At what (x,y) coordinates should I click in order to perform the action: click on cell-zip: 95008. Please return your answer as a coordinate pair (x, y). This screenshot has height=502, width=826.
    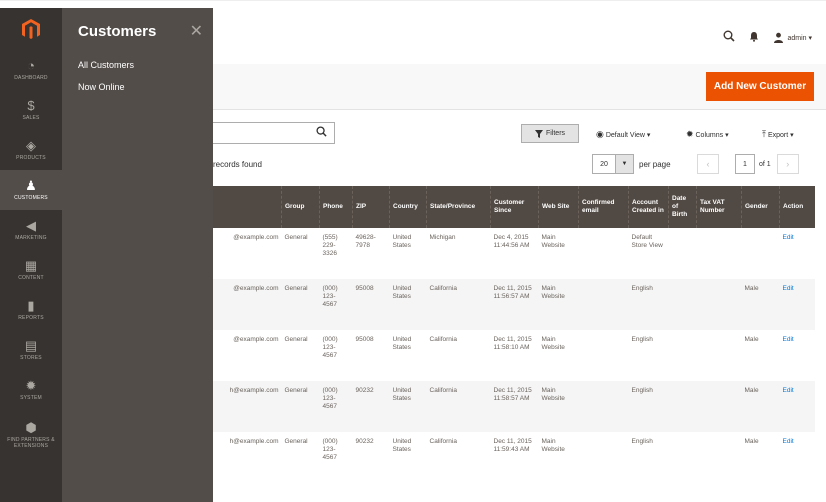
    Looking at the image, I should click on (371, 355).